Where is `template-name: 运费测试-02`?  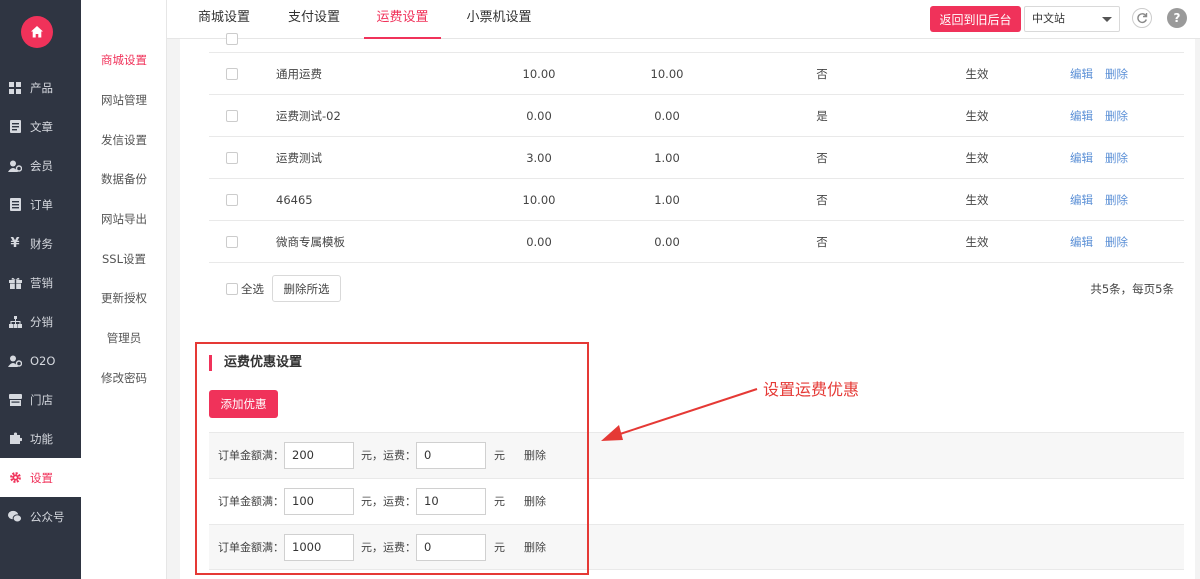
template-name: 运费测试-02 is located at coordinates (308, 116).